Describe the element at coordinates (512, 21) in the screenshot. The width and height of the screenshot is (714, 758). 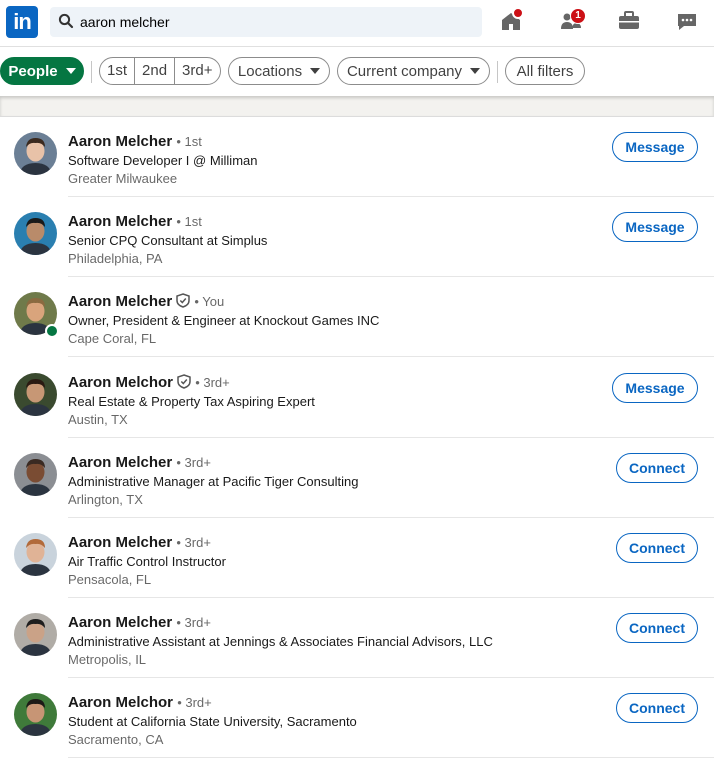
I see `home-nav` at that location.